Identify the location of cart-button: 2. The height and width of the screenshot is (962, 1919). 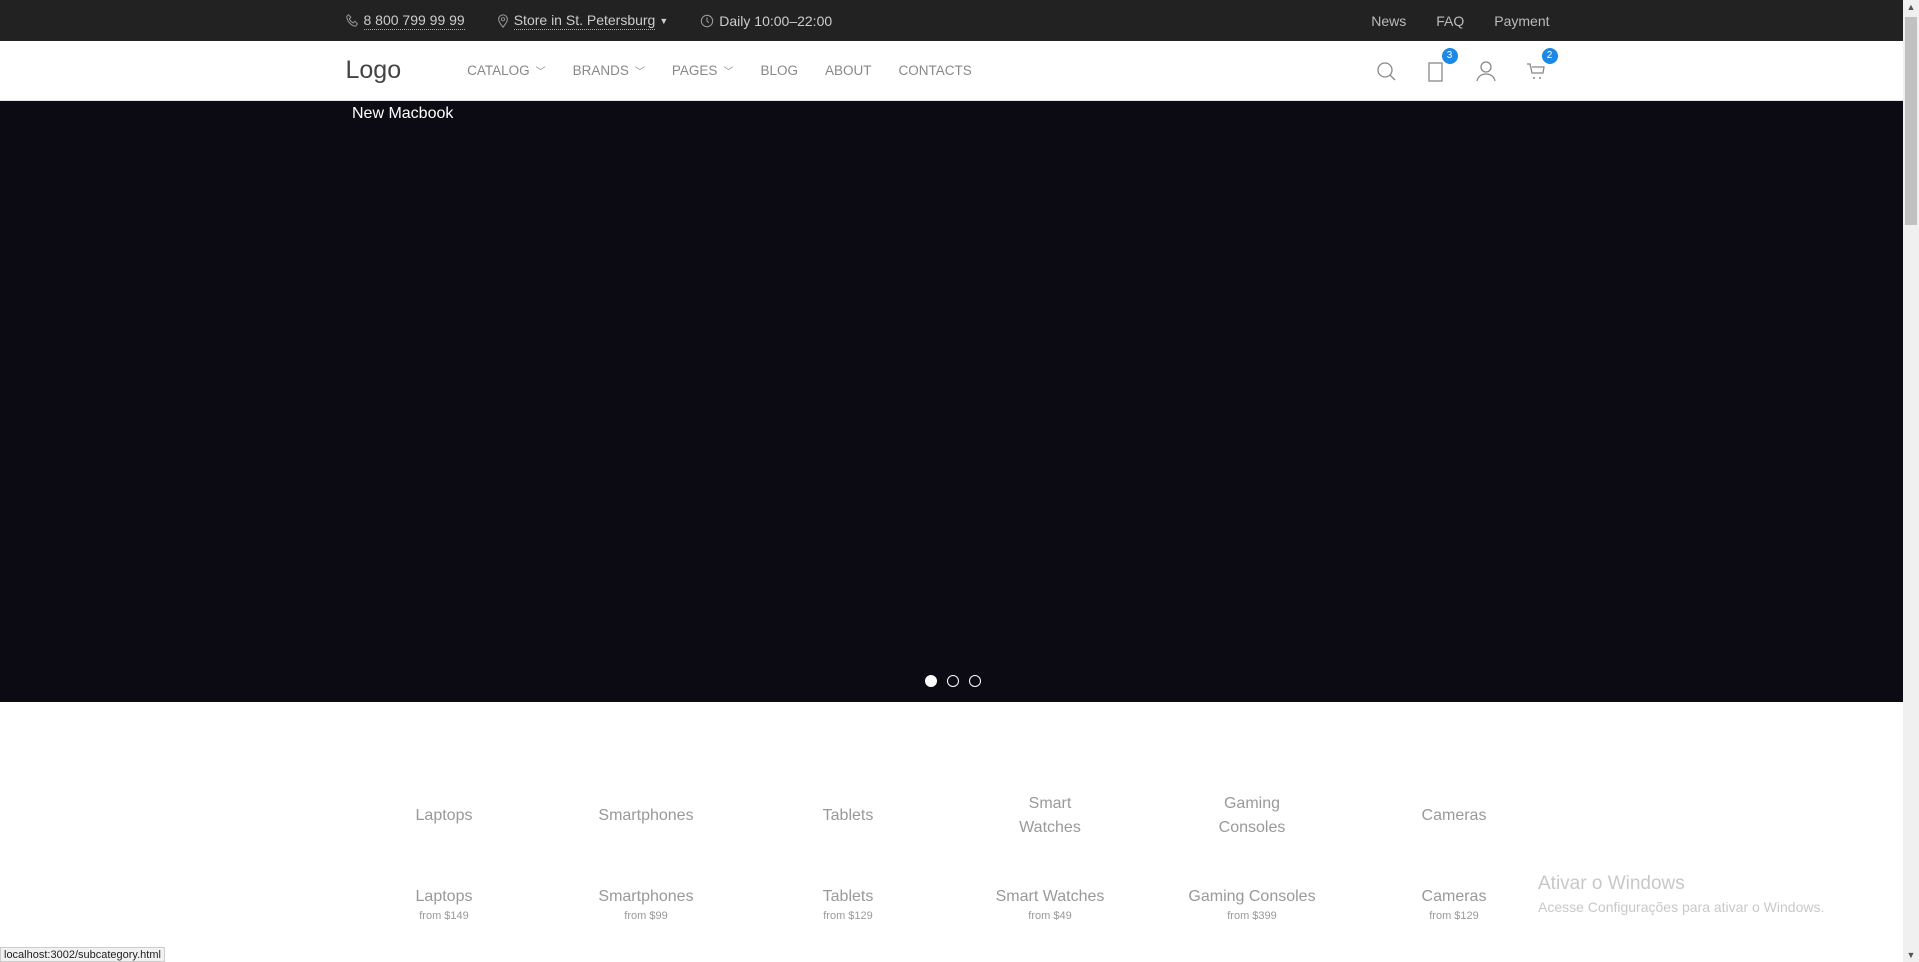
(1541, 65).